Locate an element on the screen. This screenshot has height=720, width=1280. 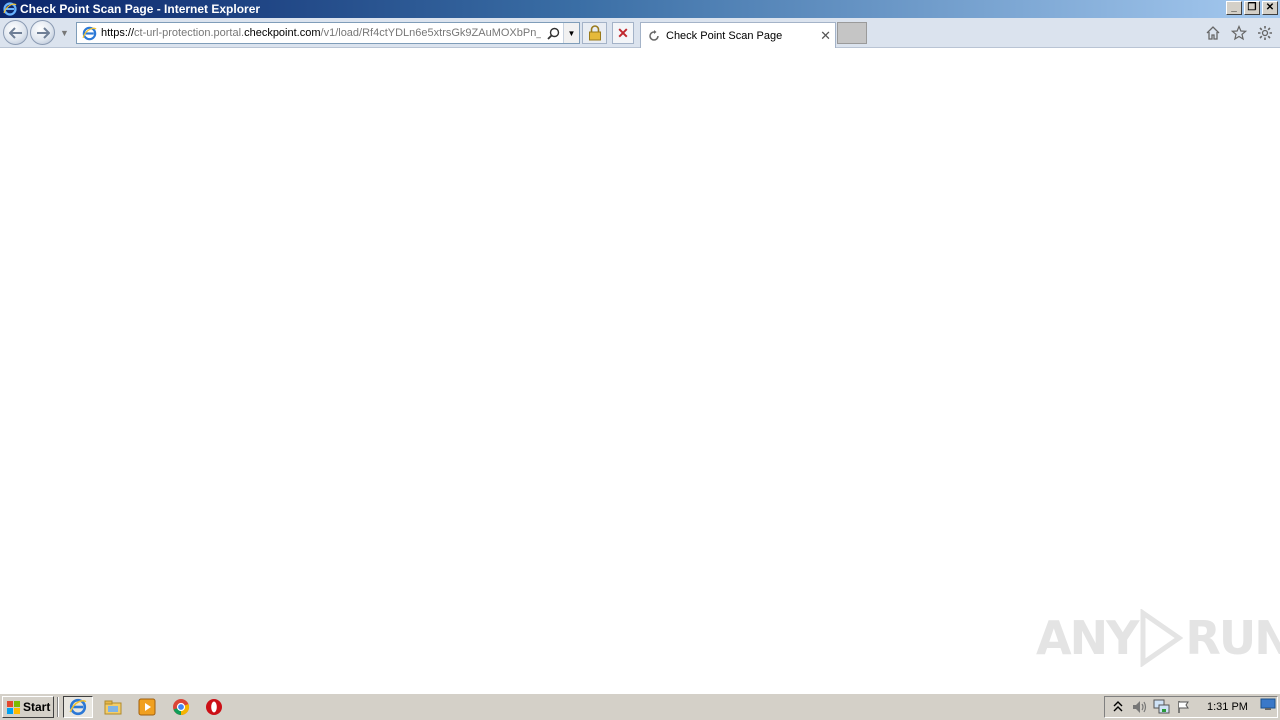
url-host: checkpoint.com is located at coordinates (282, 33).